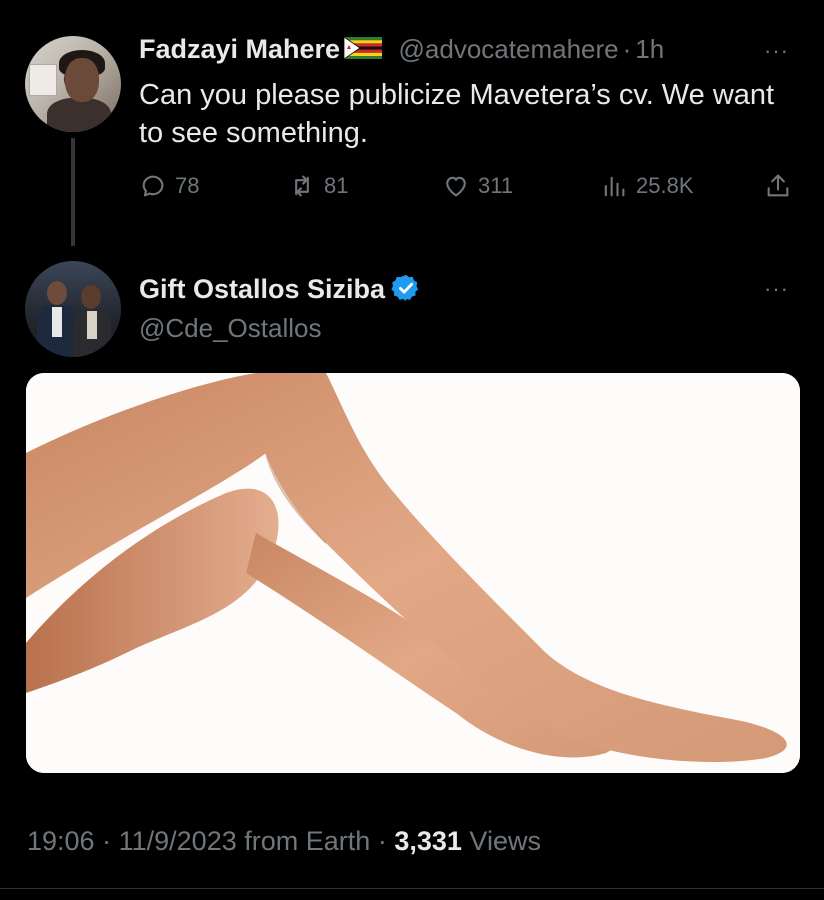  I want to click on share-icon, so click(778, 185).